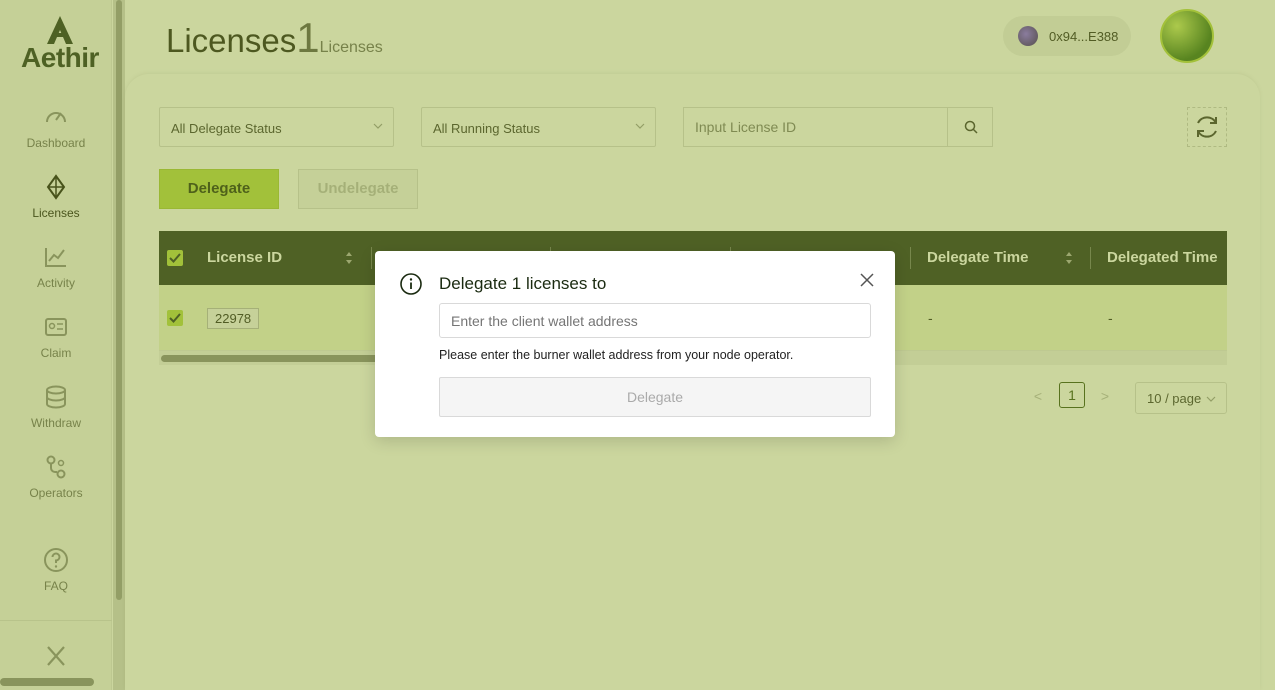 This screenshot has height=690, width=1275. What do you see at coordinates (655, 397) in the screenshot?
I see `modal-delegate-button: Delegate` at bounding box center [655, 397].